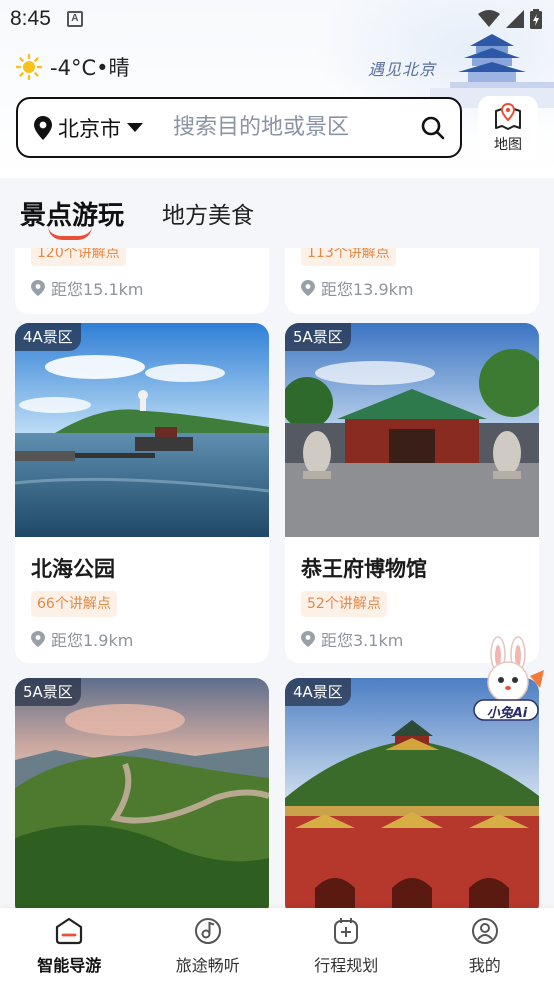  I want to click on distance-text: 距您3.1km, so click(362, 640).